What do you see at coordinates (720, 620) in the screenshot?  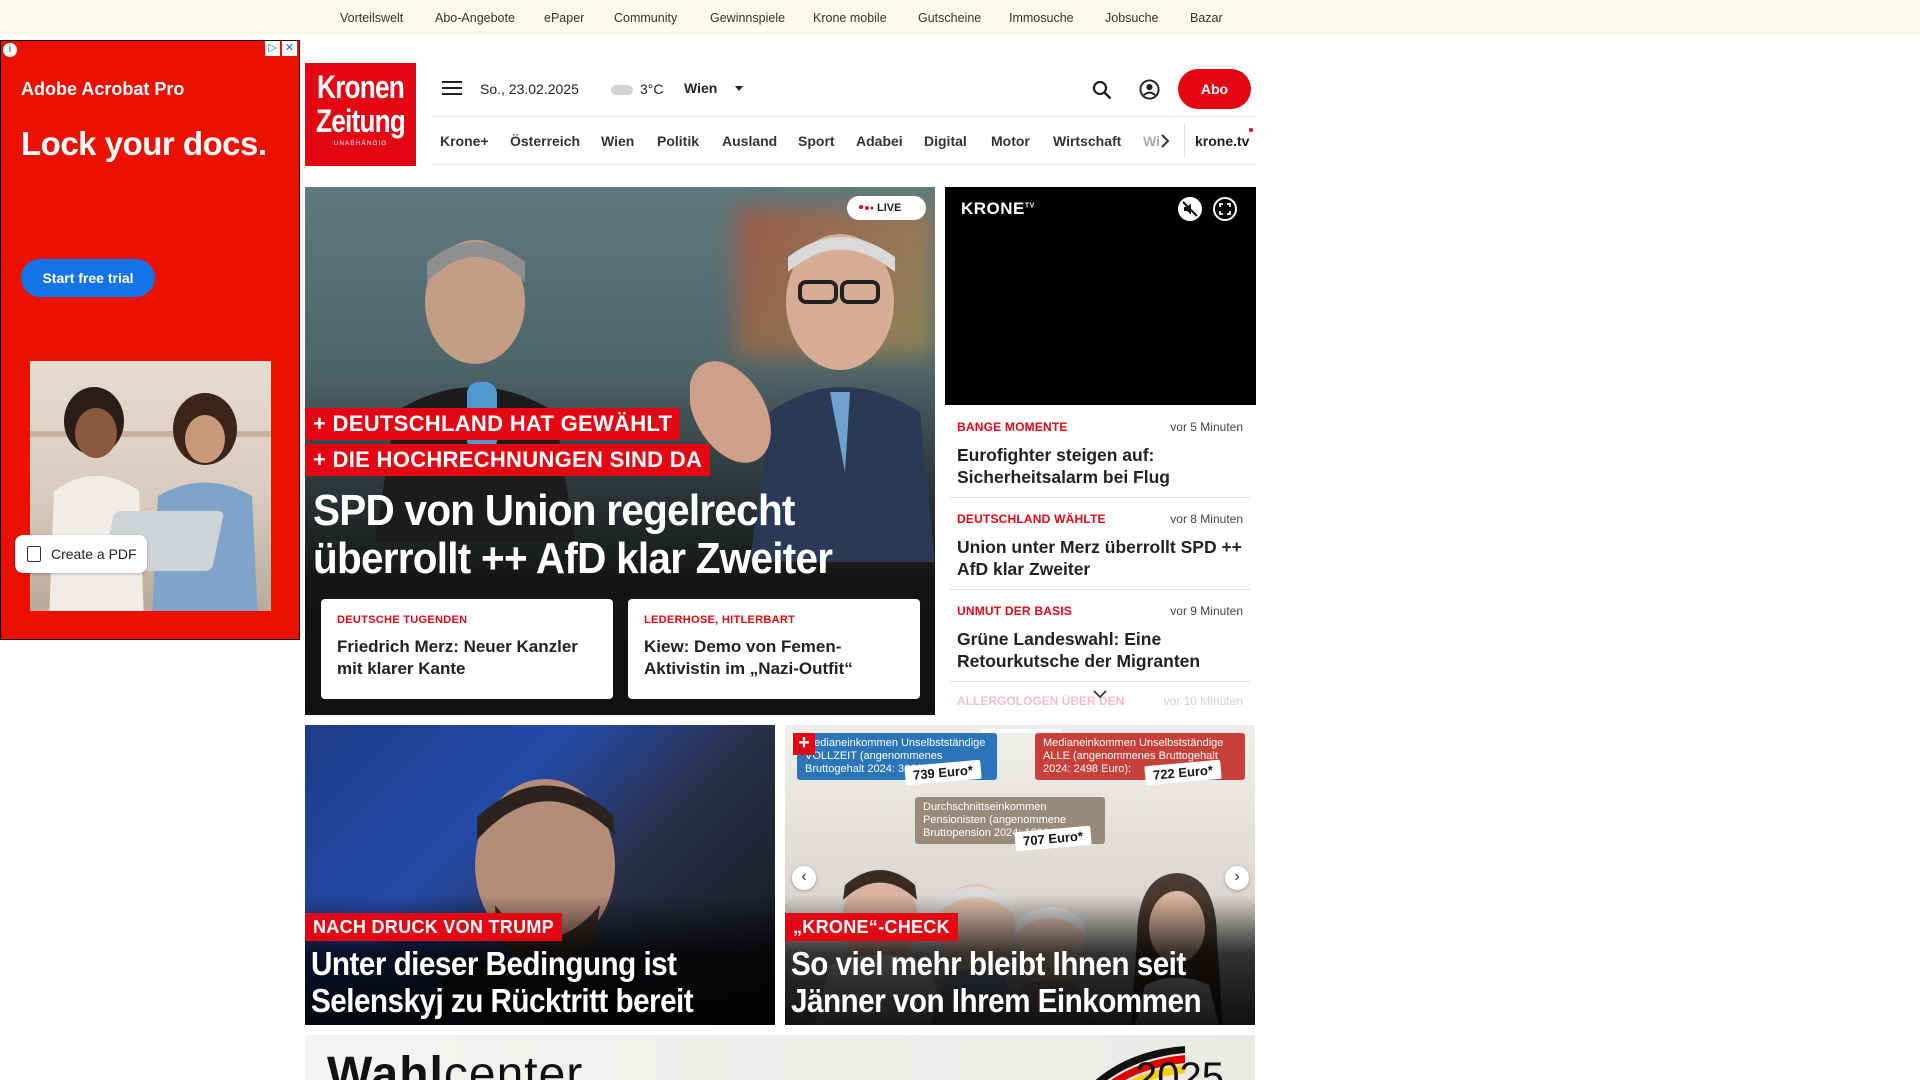 I see `subarticle-category: LEDERHOSE, HITLERBART` at bounding box center [720, 620].